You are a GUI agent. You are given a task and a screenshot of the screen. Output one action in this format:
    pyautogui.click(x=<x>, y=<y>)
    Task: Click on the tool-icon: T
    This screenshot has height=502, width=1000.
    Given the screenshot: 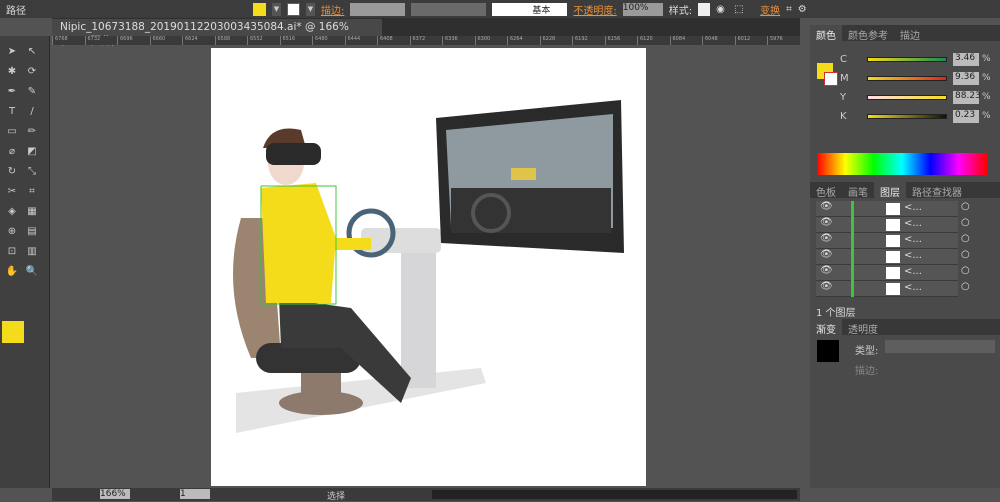 What is the action you would take?
    pyautogui.click(x=12, y=112)
    